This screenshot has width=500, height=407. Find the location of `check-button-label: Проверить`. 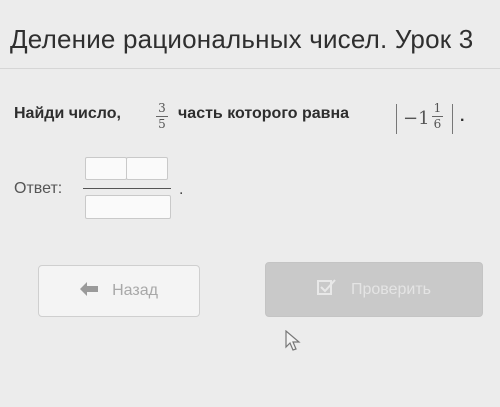

check-button-label: Проверить is located at coordinates (390, 289).